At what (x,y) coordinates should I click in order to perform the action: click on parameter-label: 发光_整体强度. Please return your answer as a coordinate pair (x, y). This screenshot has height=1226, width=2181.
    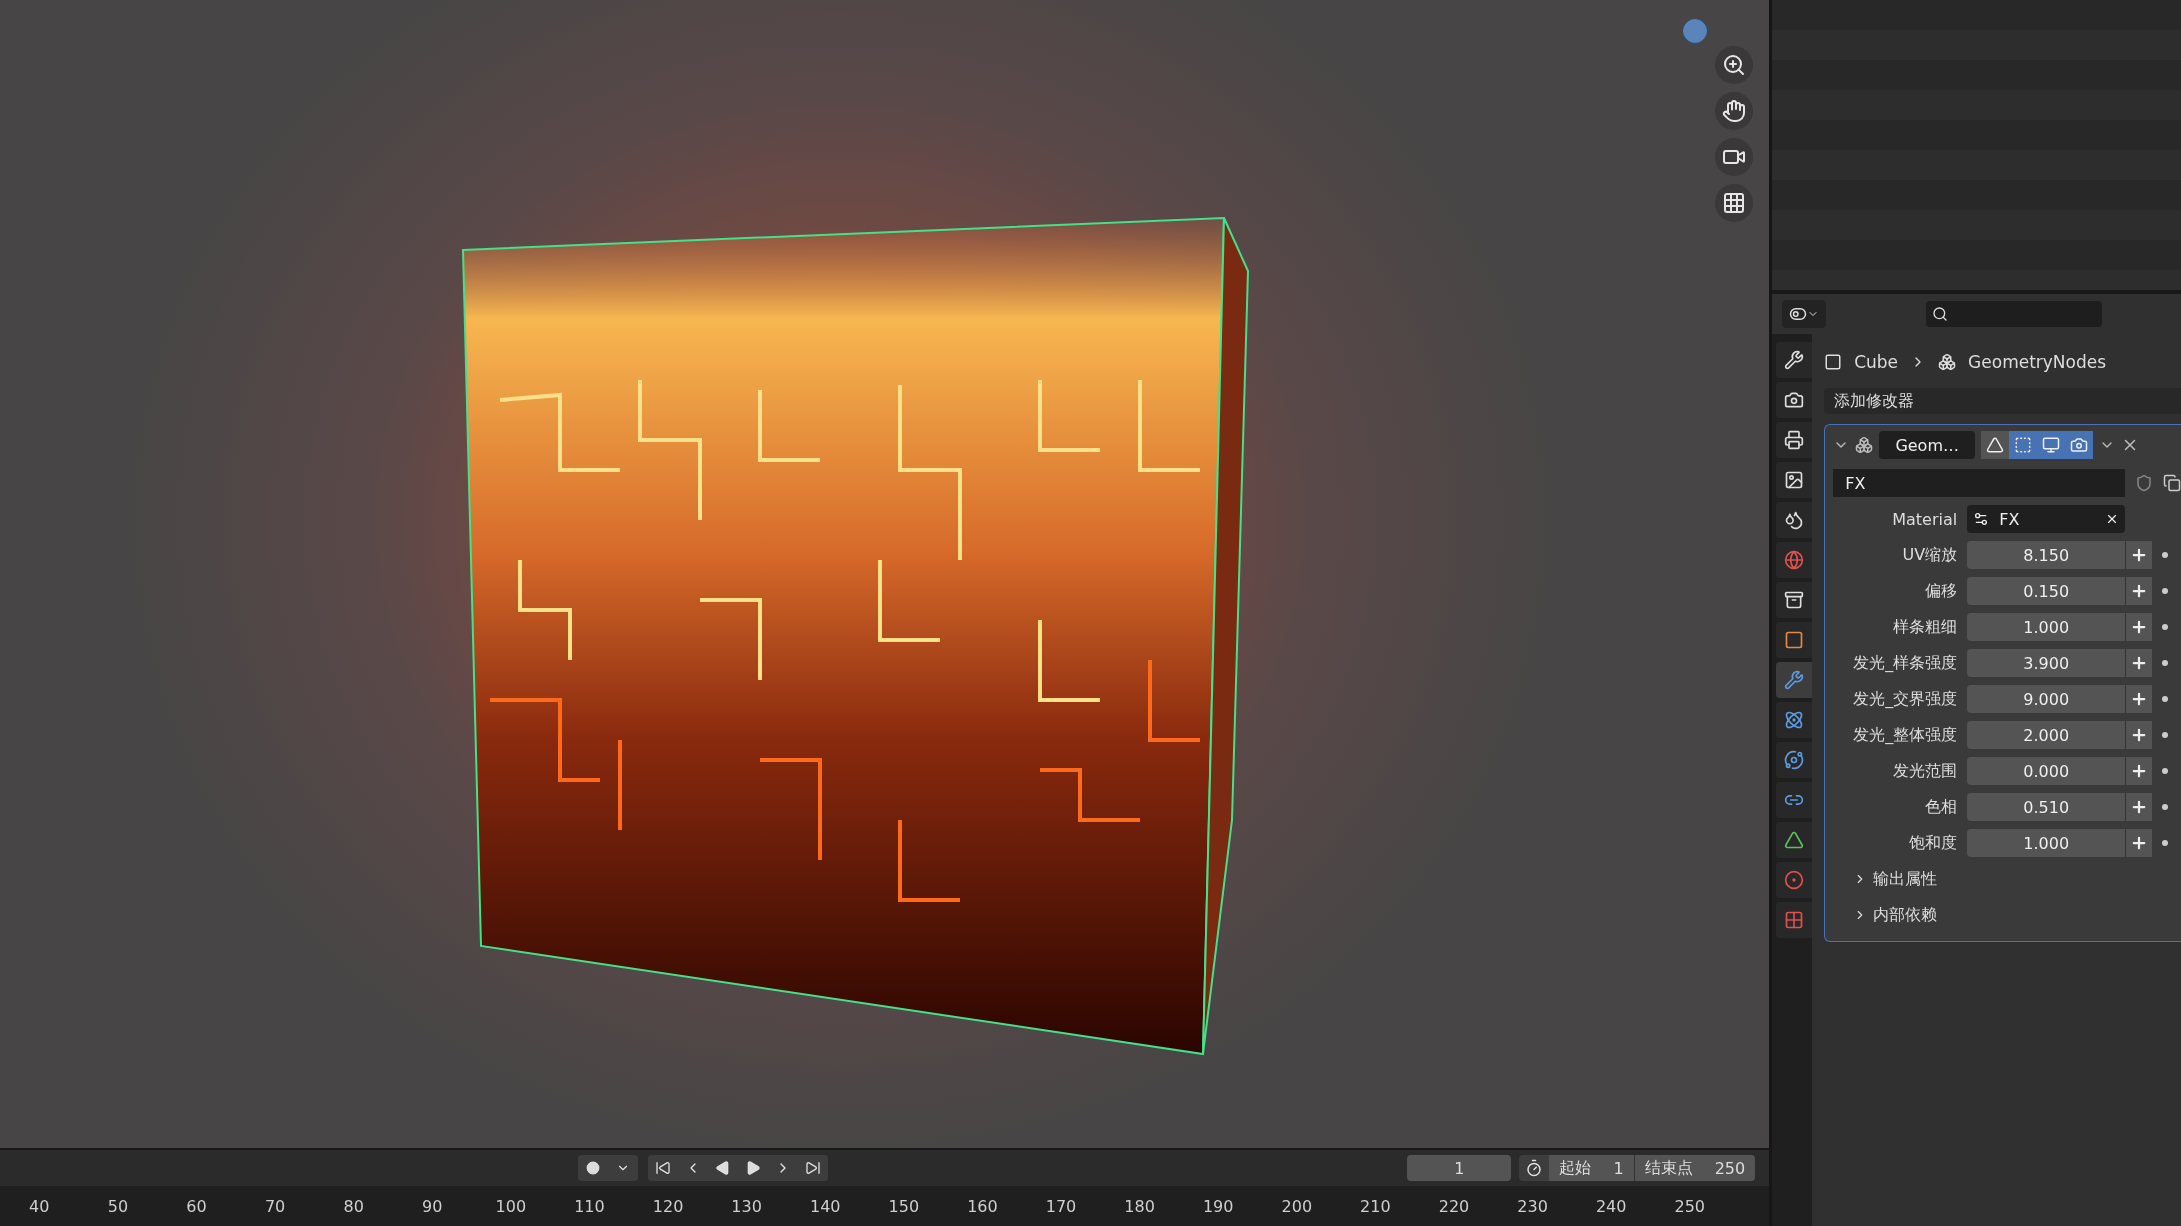
    Looking at the image, I should click on (1905, 735).